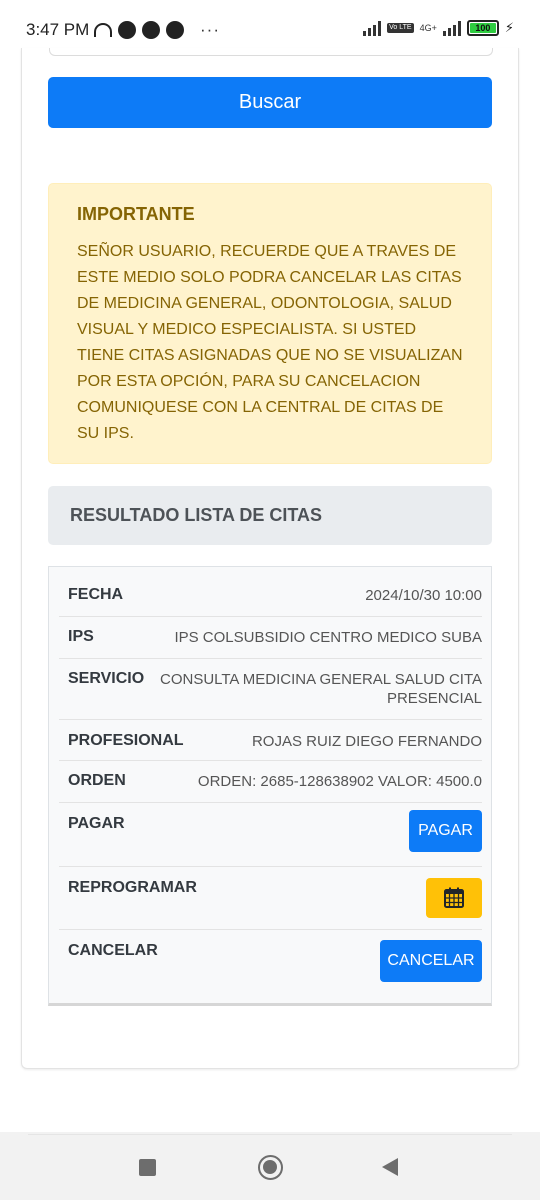 This screenshot has width=540, height=1200. Describe the element at coordinates (328, 637) in the screenshot. I see `ips-value: IPS COLSUBSIDIO CENTRO MEDICO SUBA` at that location.